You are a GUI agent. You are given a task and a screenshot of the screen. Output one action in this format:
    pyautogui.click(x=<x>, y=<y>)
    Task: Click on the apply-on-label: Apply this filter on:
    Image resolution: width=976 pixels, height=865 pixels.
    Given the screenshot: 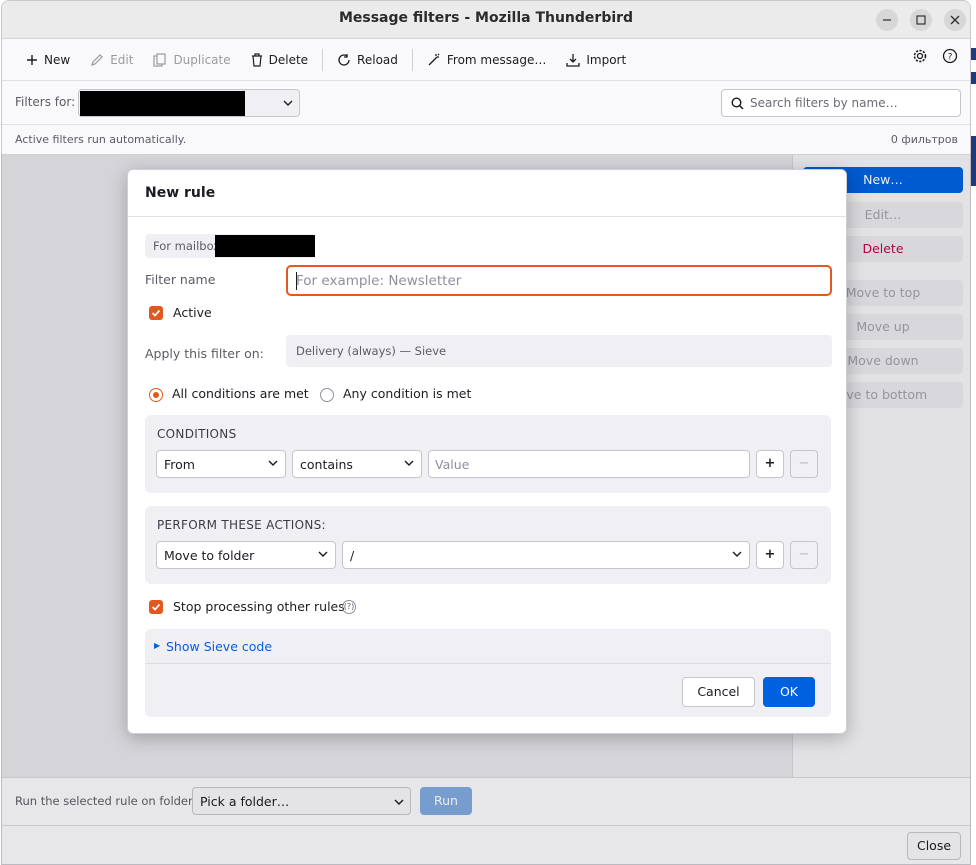 What is the action you would take?
    pyautogui.click(x=204, y=353)
    